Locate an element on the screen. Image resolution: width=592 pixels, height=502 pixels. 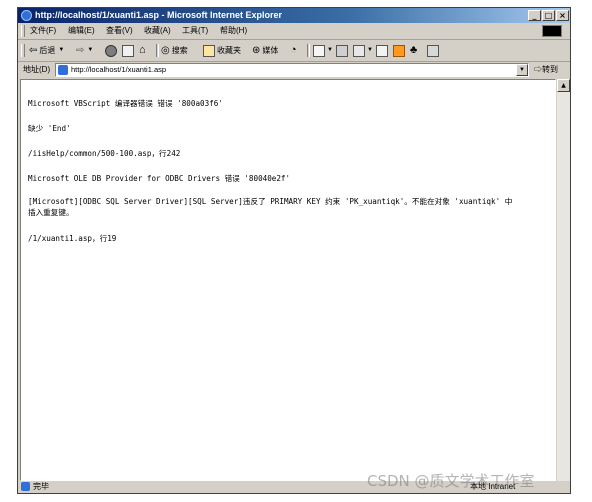
menu-grip is located at coordinates (23, 31).